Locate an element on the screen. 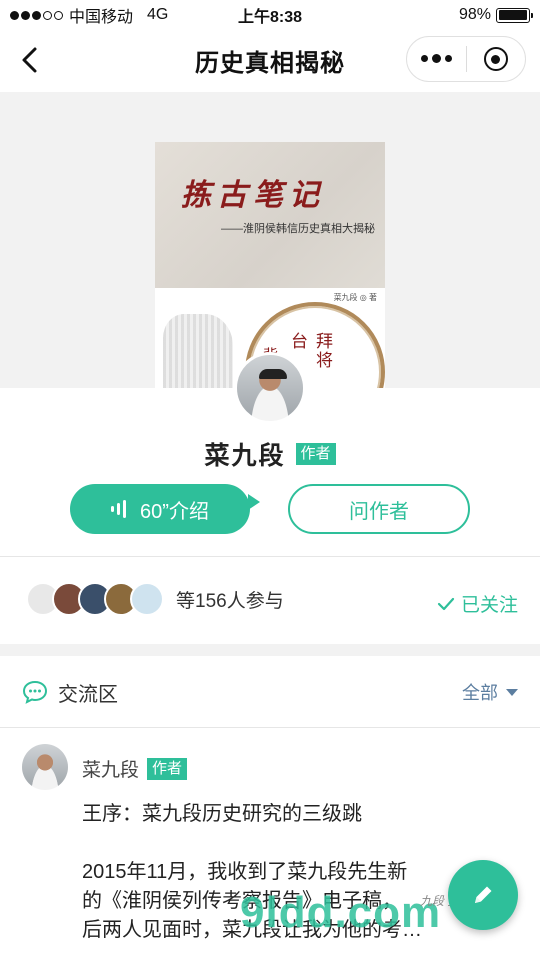 This screenshot has width=540, height=960. header-divider is located at coordinates (270, 727).